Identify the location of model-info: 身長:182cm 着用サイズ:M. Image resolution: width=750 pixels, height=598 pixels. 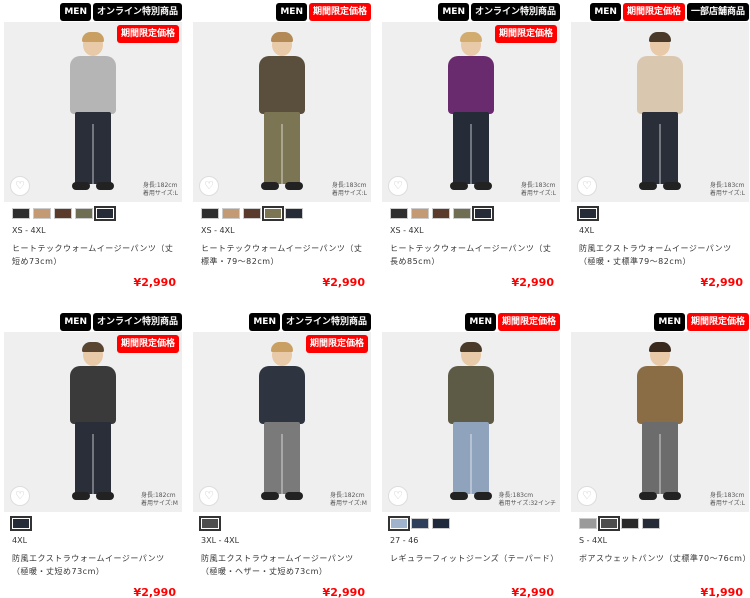
(348, 500).